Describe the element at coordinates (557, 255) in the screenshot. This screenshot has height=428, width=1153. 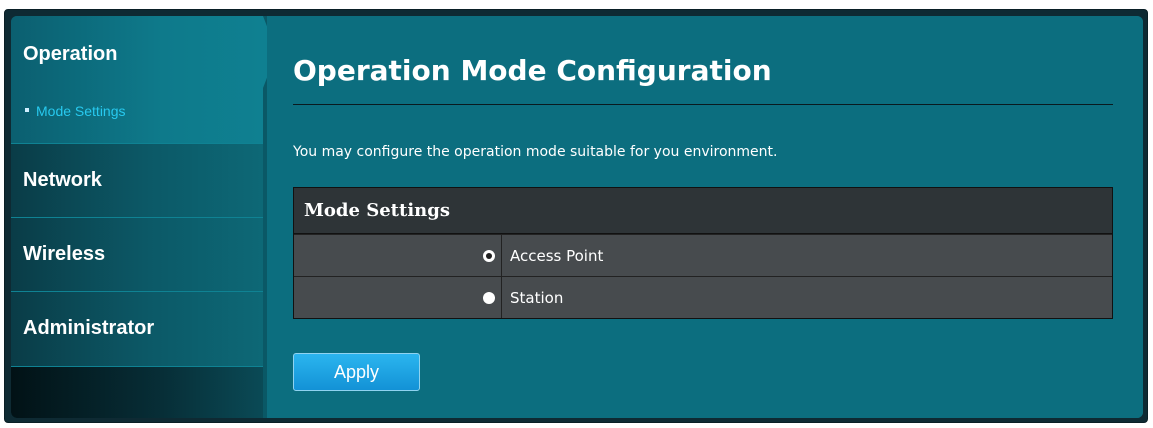
I see `mode-option-label: Access Point` at that location.